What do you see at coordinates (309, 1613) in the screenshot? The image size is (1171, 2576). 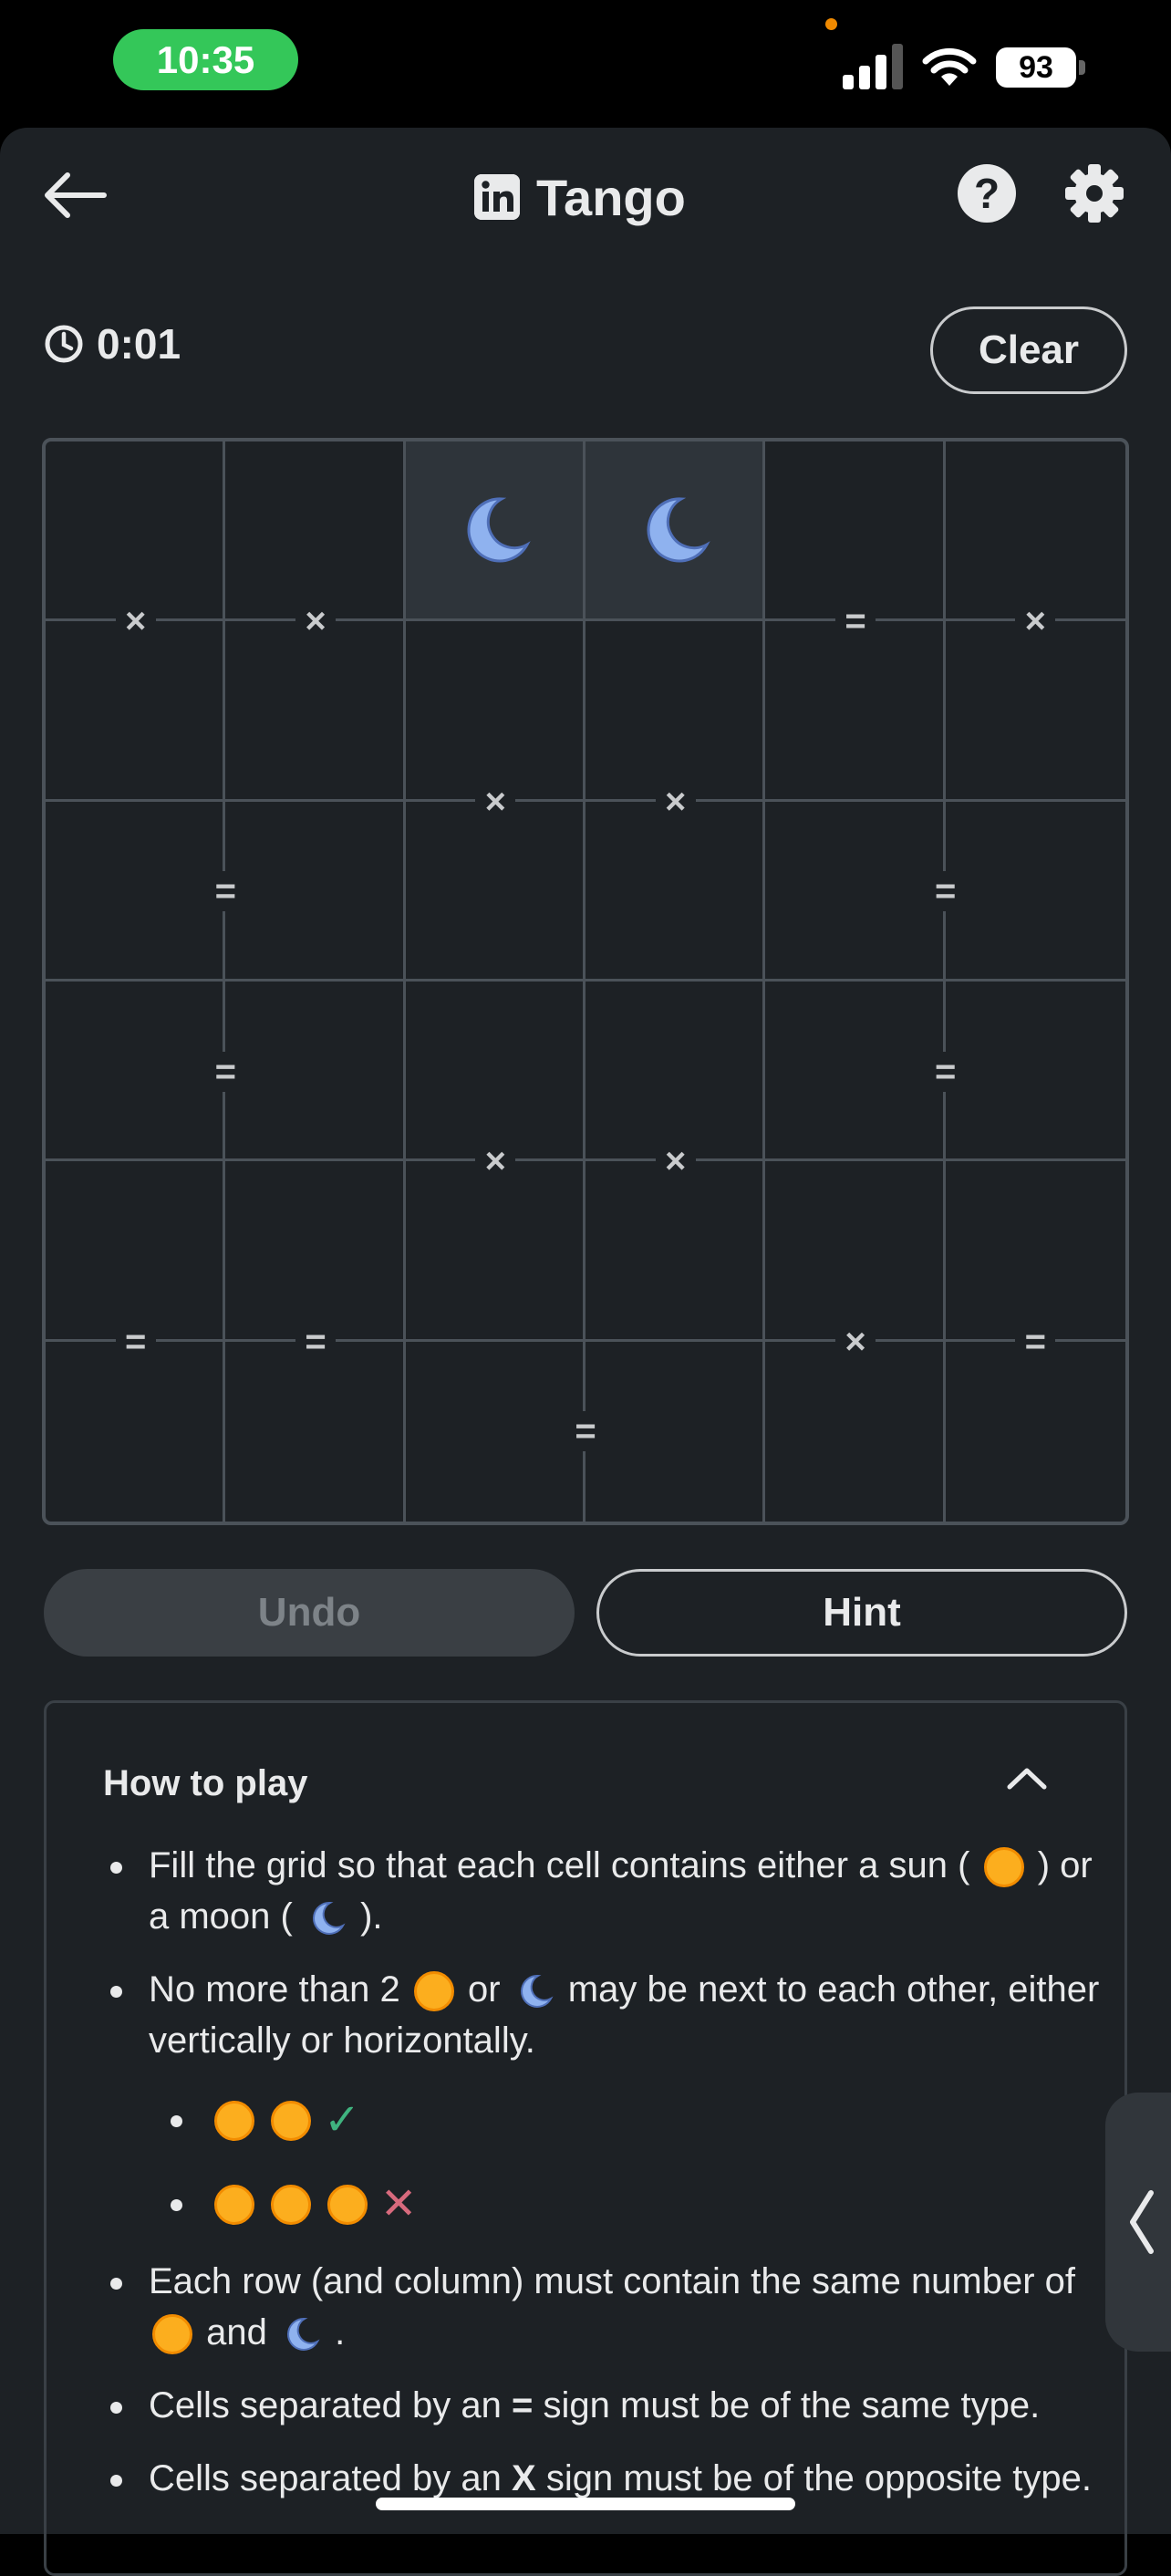 I see `undo-button: Undo` at bounding box center [309, 1613].